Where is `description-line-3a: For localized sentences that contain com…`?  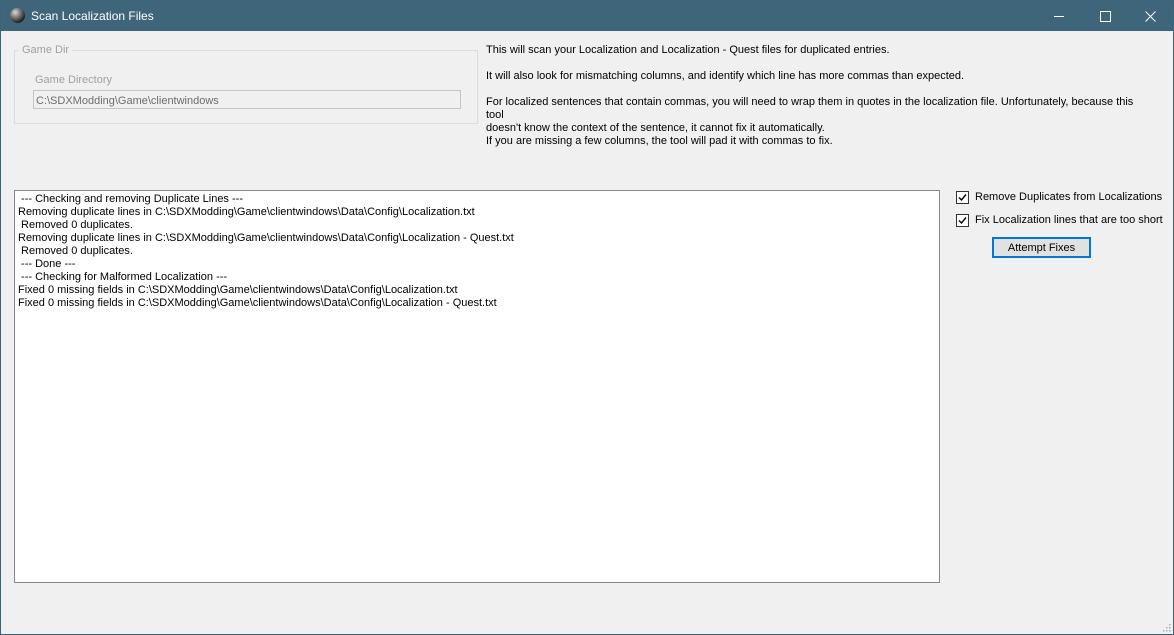 description-line-3a: For localized sentences that contain com… is located at coordinates (810, 108).